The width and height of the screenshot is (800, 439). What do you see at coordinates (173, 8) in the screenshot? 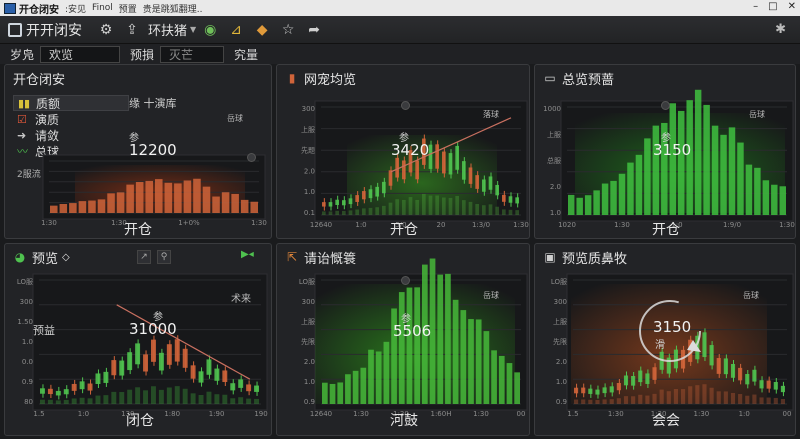
I see `menu-item-3: 贵是跳狐翻理..` at bounding box center [173, 8].